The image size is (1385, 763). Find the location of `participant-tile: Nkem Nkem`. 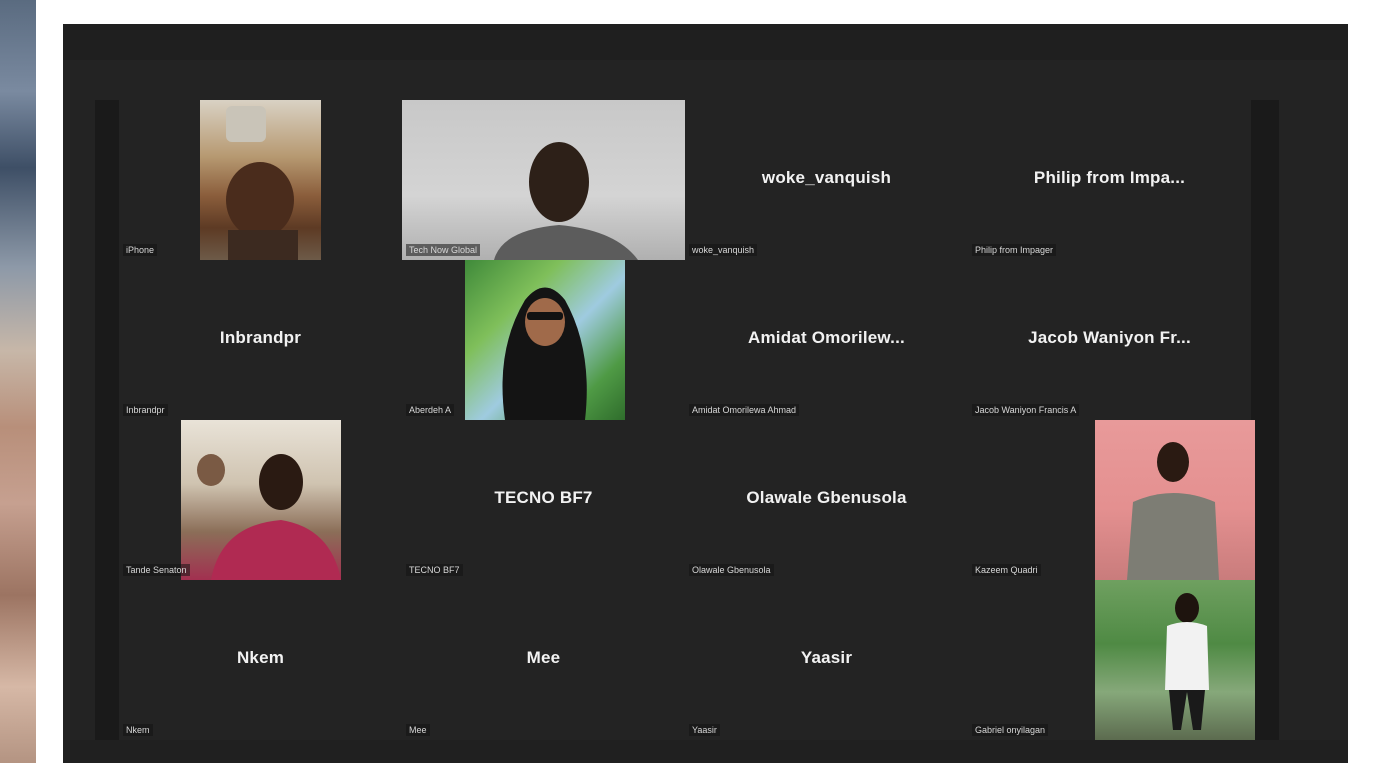

participant-tile: Nkem Nkem is located at coordinates (260, 660).